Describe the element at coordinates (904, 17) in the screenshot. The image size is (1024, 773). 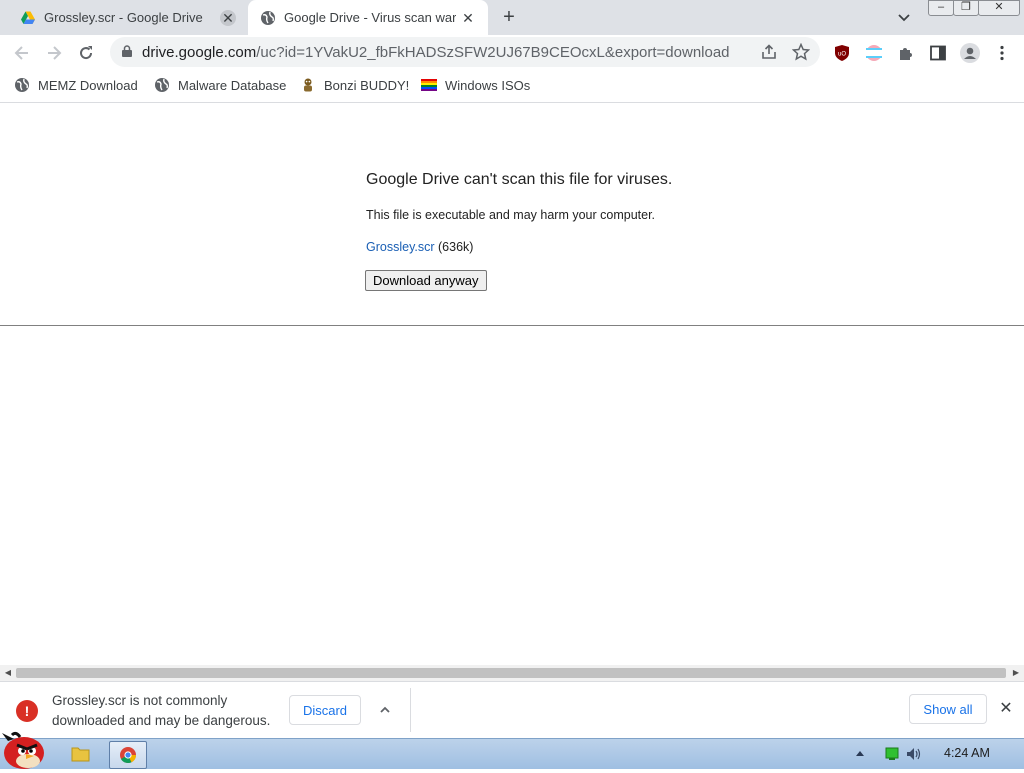
I see `tab-search-chevron-icon` at that location.